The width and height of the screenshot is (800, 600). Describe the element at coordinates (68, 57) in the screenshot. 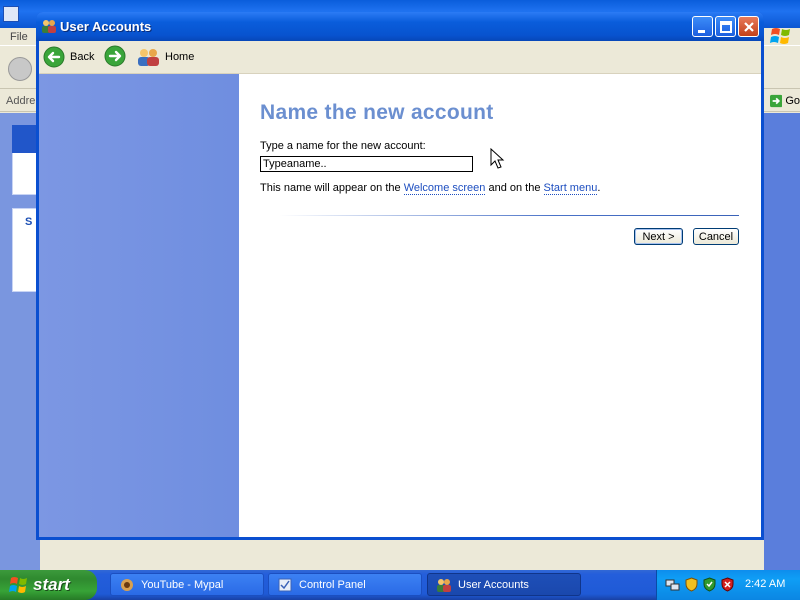

I see `back-button: Back` at that location.